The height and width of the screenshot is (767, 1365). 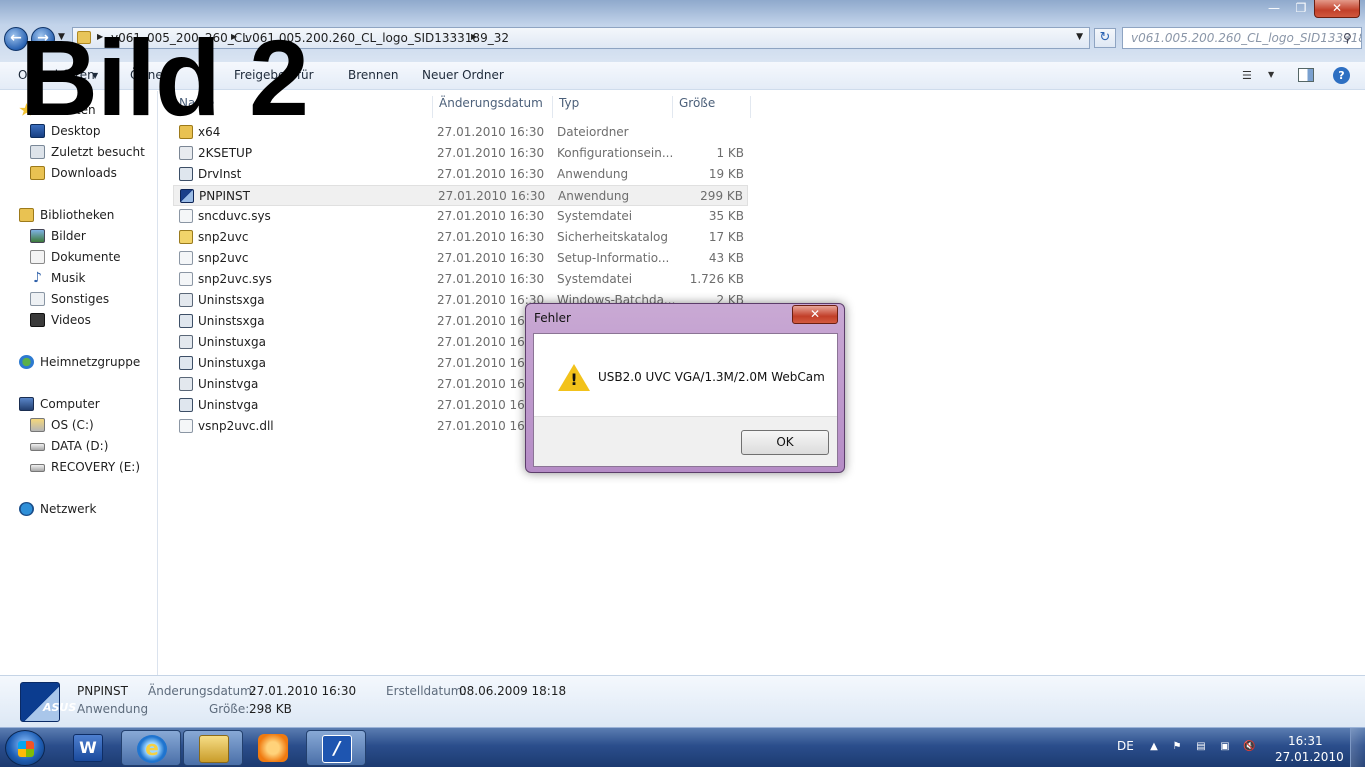 What do you see at coordinates (37, 152) in the screenshot?
I see `recent-places-icon` at bounding box center [37, 152].